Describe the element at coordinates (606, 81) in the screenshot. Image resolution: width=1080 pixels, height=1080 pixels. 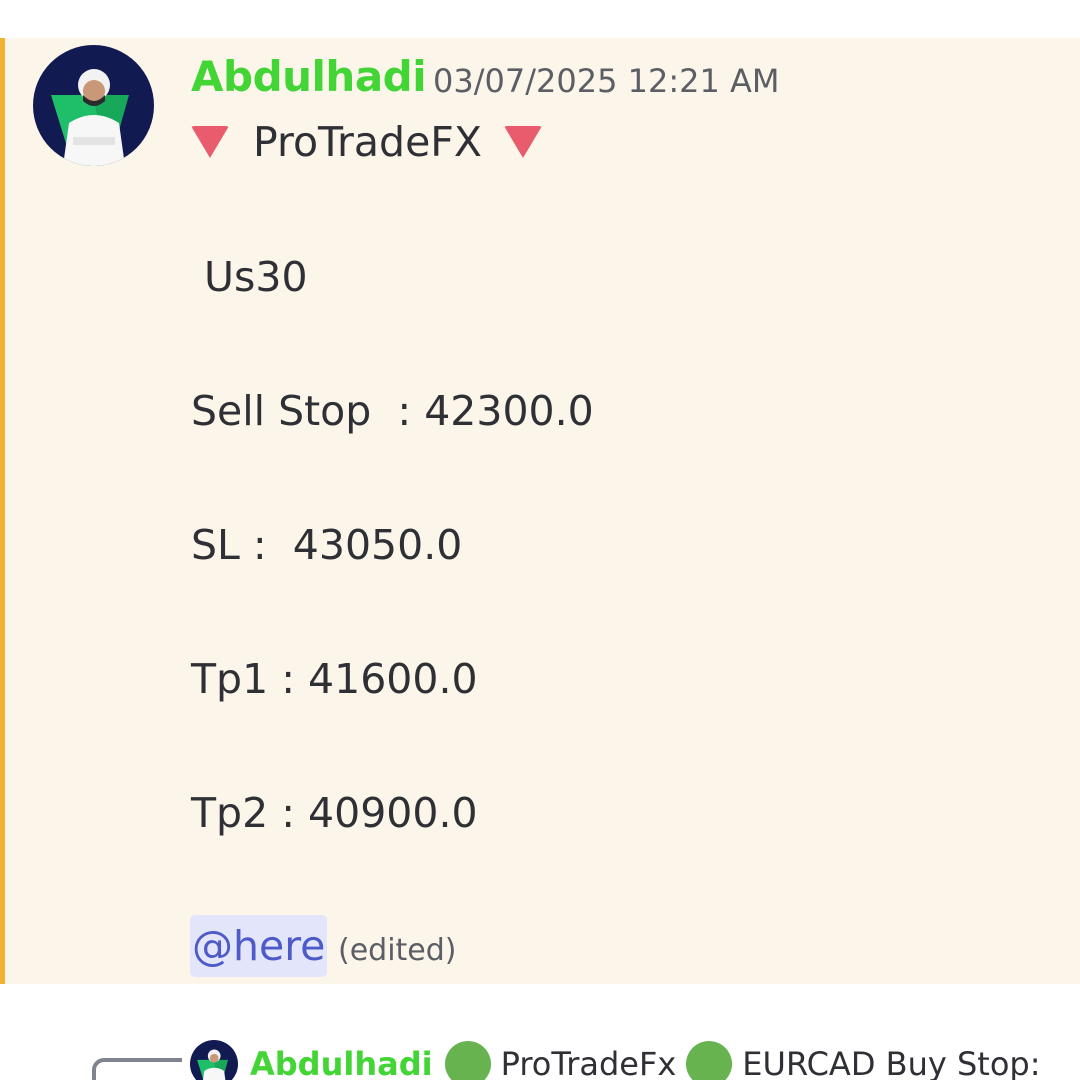
I see `message-timestamp: 03/07/2025 12:21 AM` at that location.